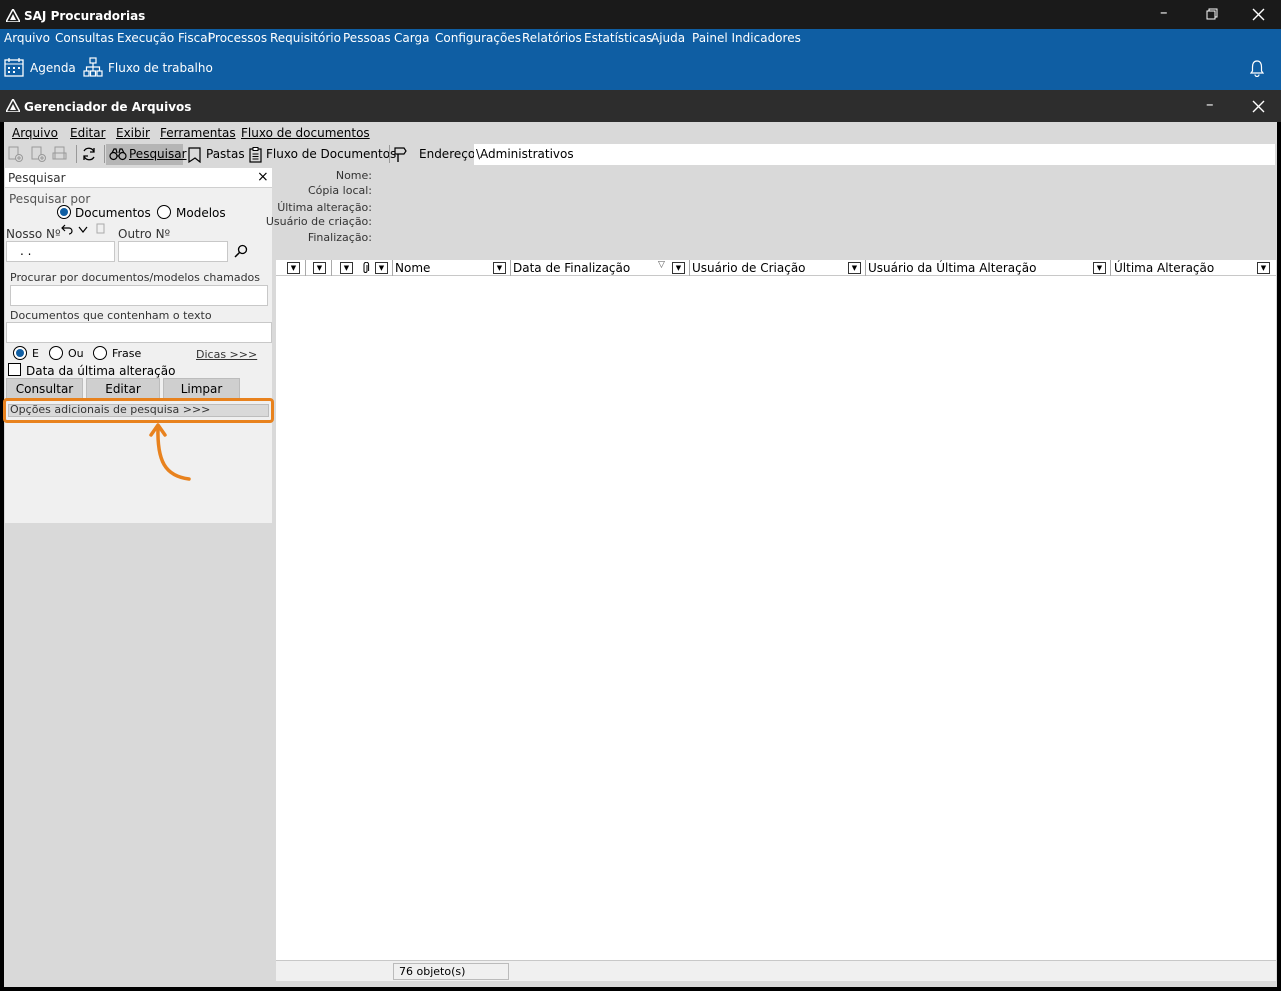 The height and width of the screenshot is (991, 1281). What do you see at coordinates (1164, 268) in the screenshot?
I see `column-header-last-change: Última Alteração` at bounding box center [1164, 268].